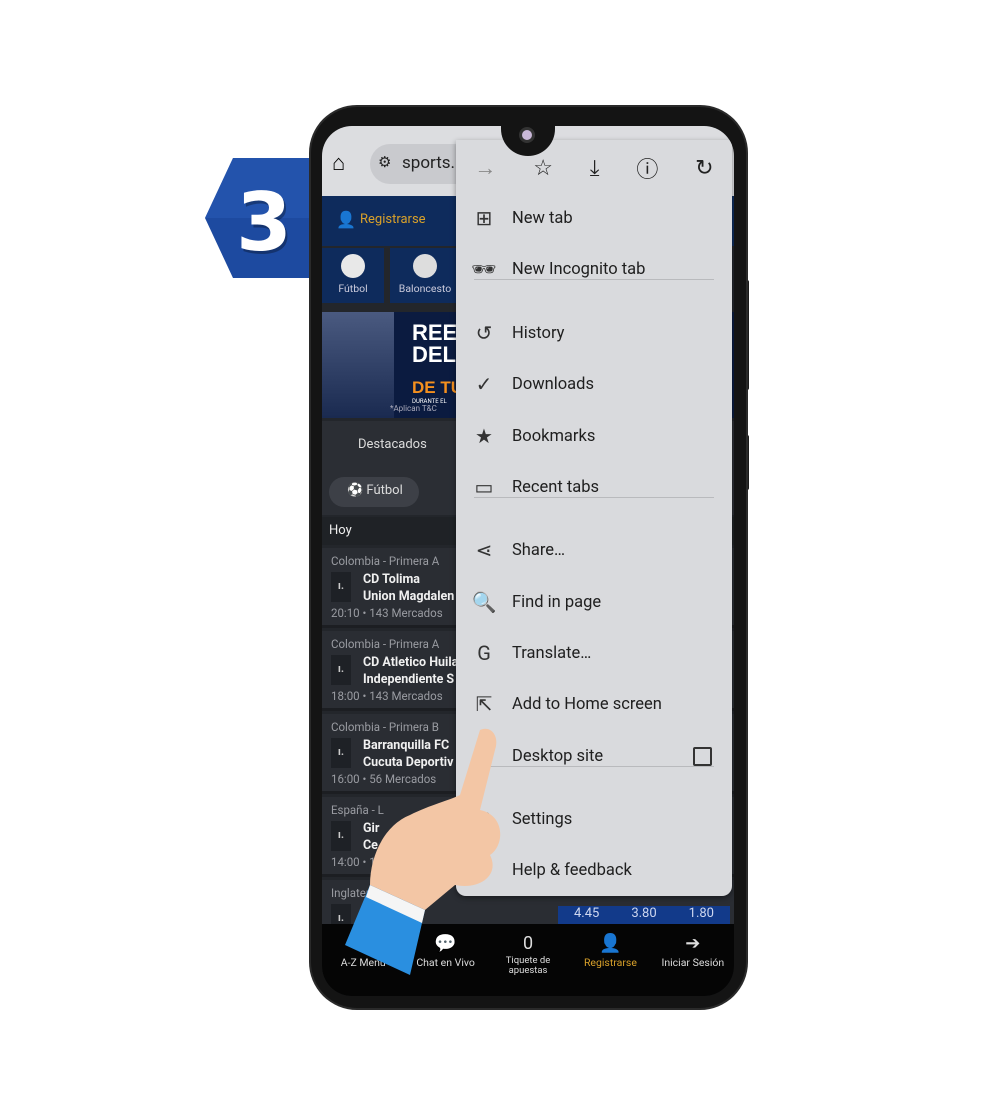  I want to click on home-icon: ⌂, so click(338, 163).